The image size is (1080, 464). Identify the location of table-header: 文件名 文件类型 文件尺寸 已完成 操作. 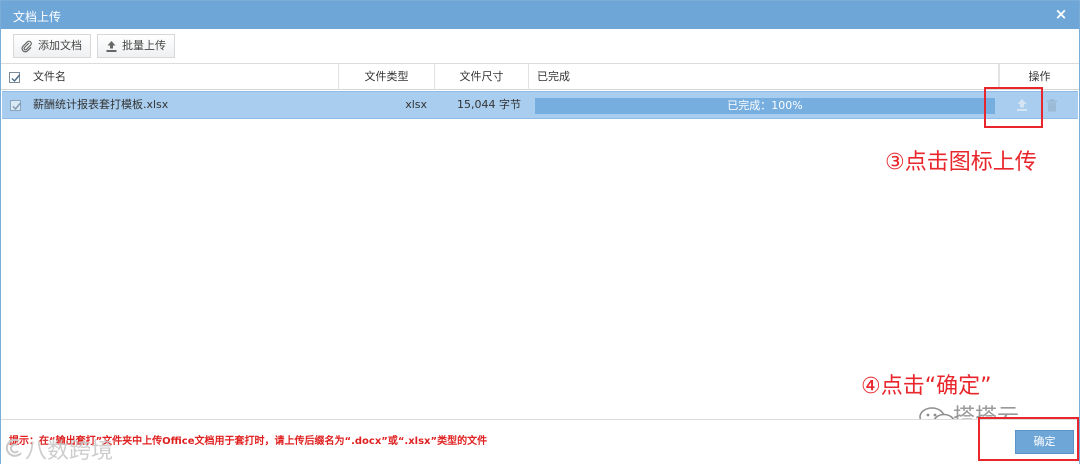
(540, 77).